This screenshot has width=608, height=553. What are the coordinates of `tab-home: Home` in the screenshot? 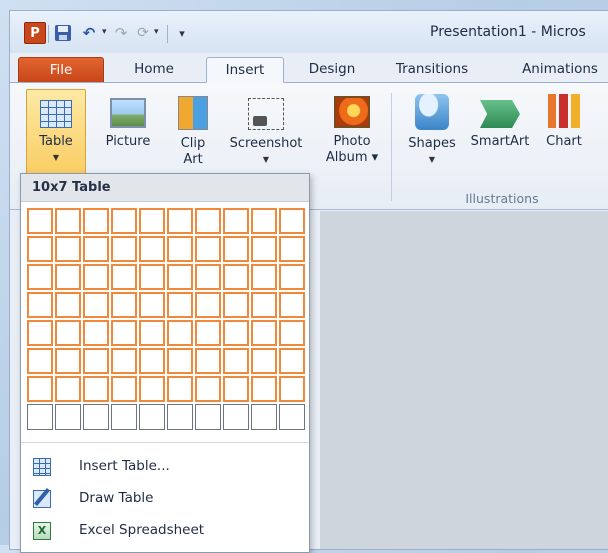 It's located at (154, 70).